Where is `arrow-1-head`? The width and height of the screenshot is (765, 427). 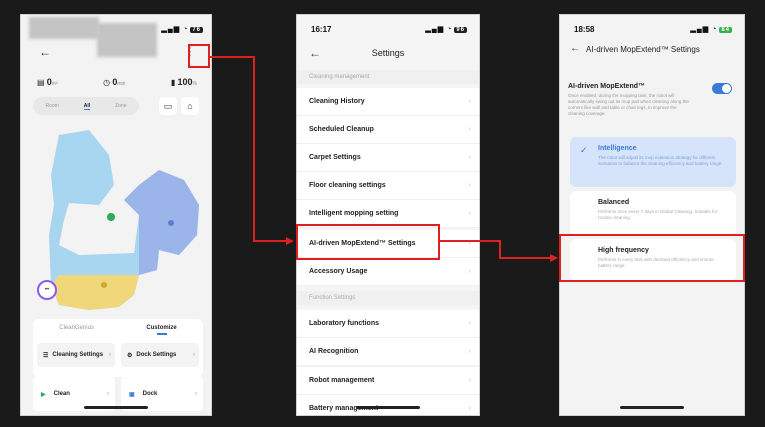 arrow-1-head is located at coordinates (290, 241).